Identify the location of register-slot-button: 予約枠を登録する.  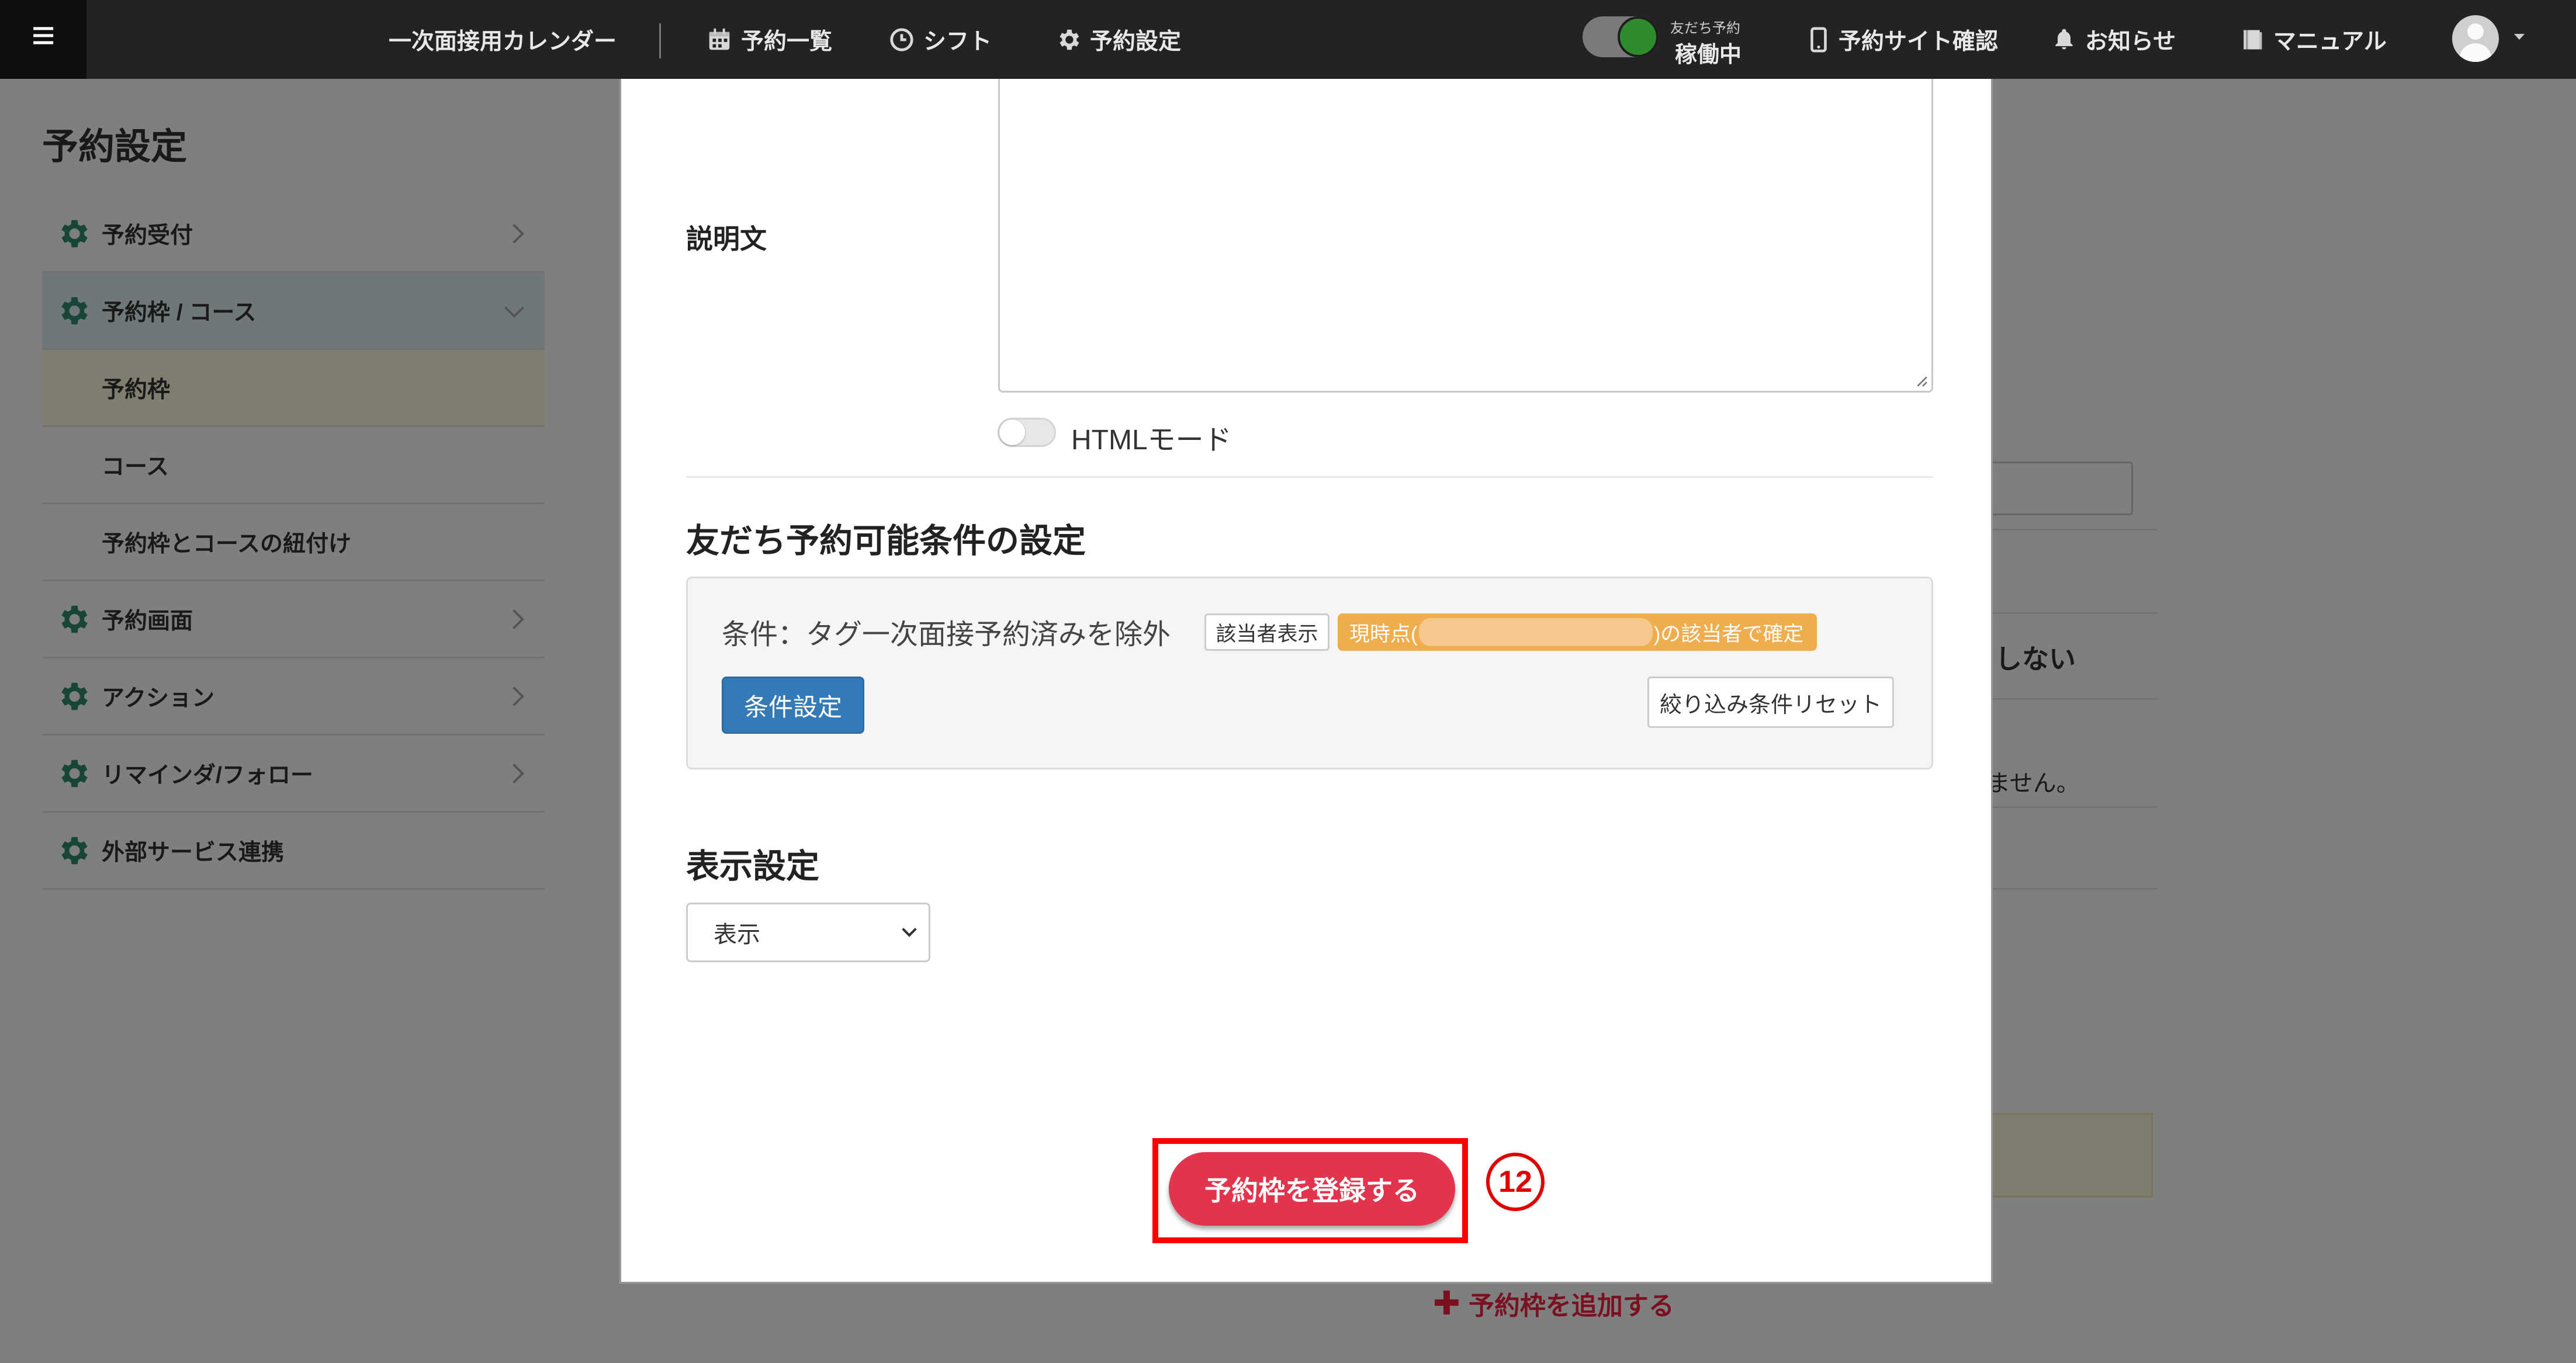
(1312, 1189).